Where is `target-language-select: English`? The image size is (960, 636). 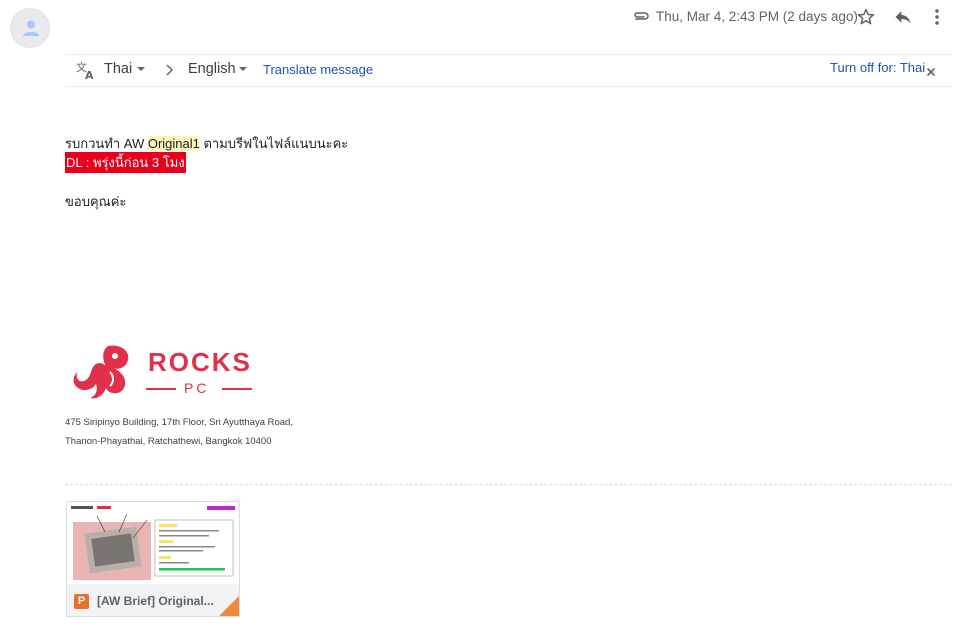
target-language-select: English is located at coordinates (212, 69).